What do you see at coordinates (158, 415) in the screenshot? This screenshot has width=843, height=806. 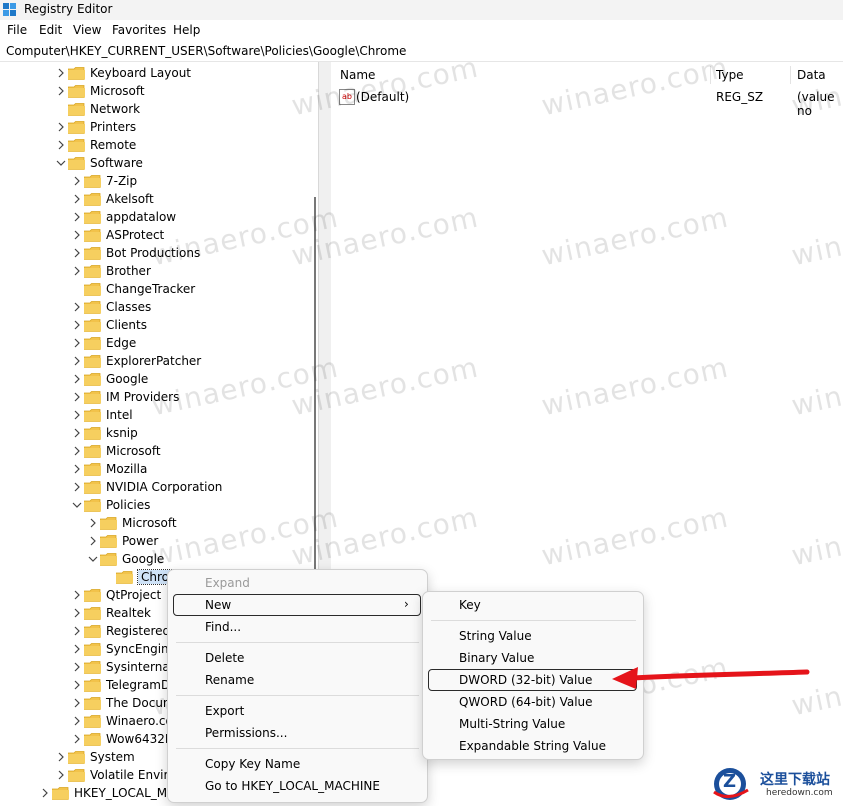 I see `tree-item: Intel` at bounding box center [158, 415].